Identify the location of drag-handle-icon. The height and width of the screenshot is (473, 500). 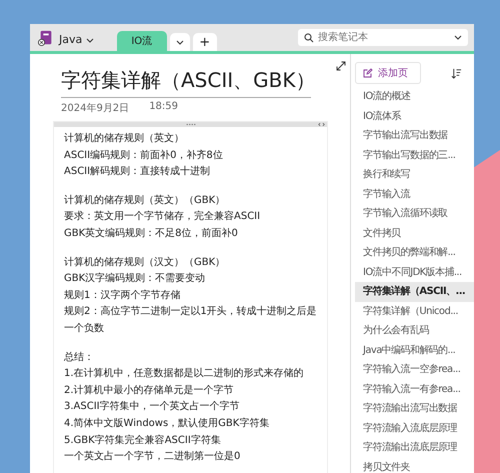
(191, 124).